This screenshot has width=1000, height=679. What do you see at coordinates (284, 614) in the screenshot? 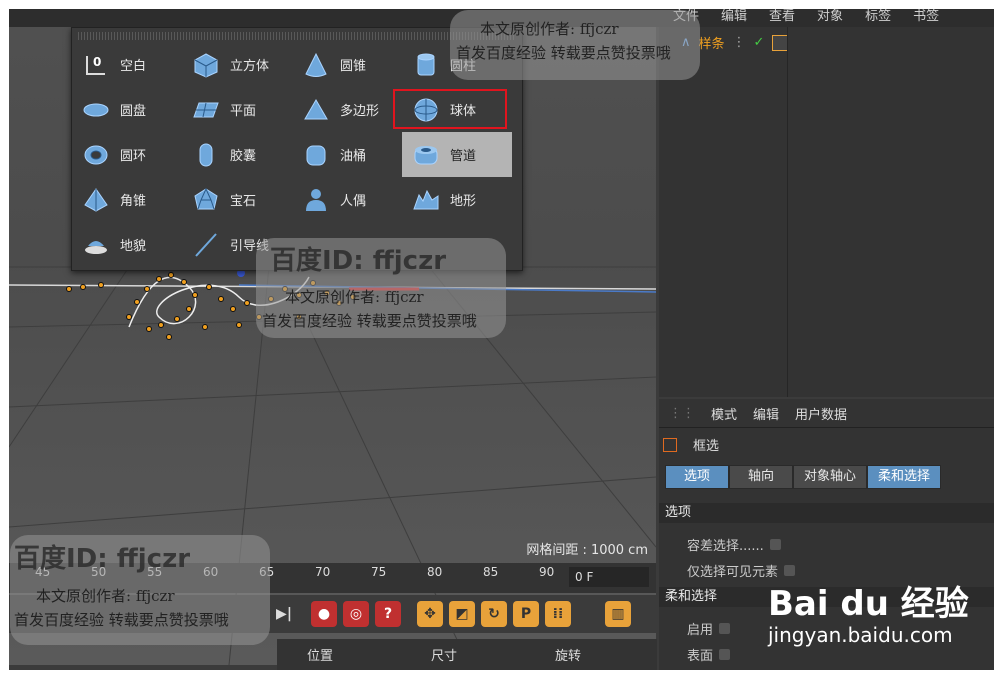
I see `go-to-end-icon: ▶|` at bounding box center [284, 614].